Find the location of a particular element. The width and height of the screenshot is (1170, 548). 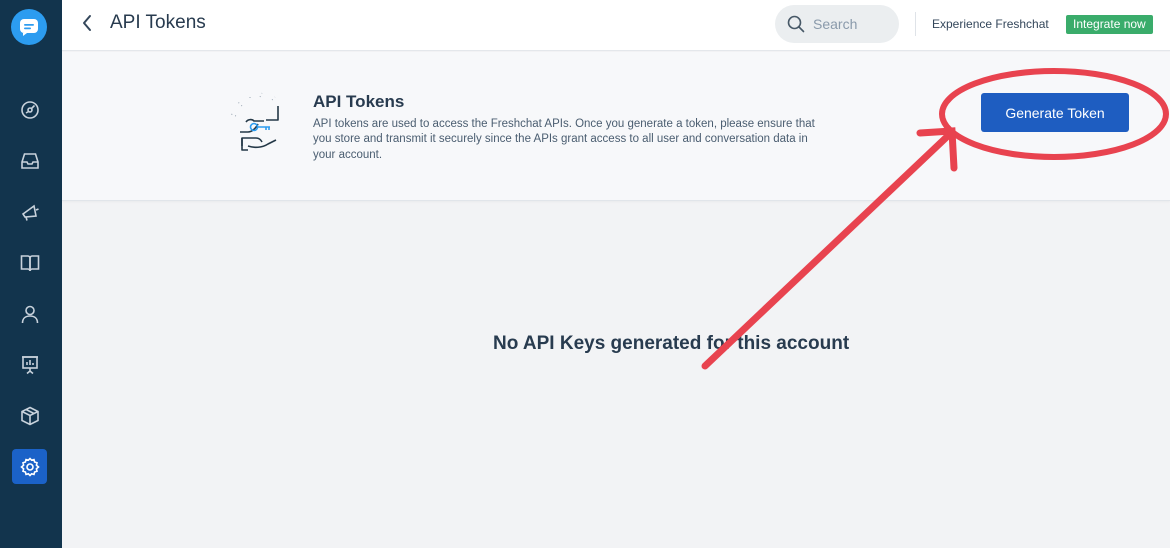

knowledge-base-icon is located at coordinates (29, 262).